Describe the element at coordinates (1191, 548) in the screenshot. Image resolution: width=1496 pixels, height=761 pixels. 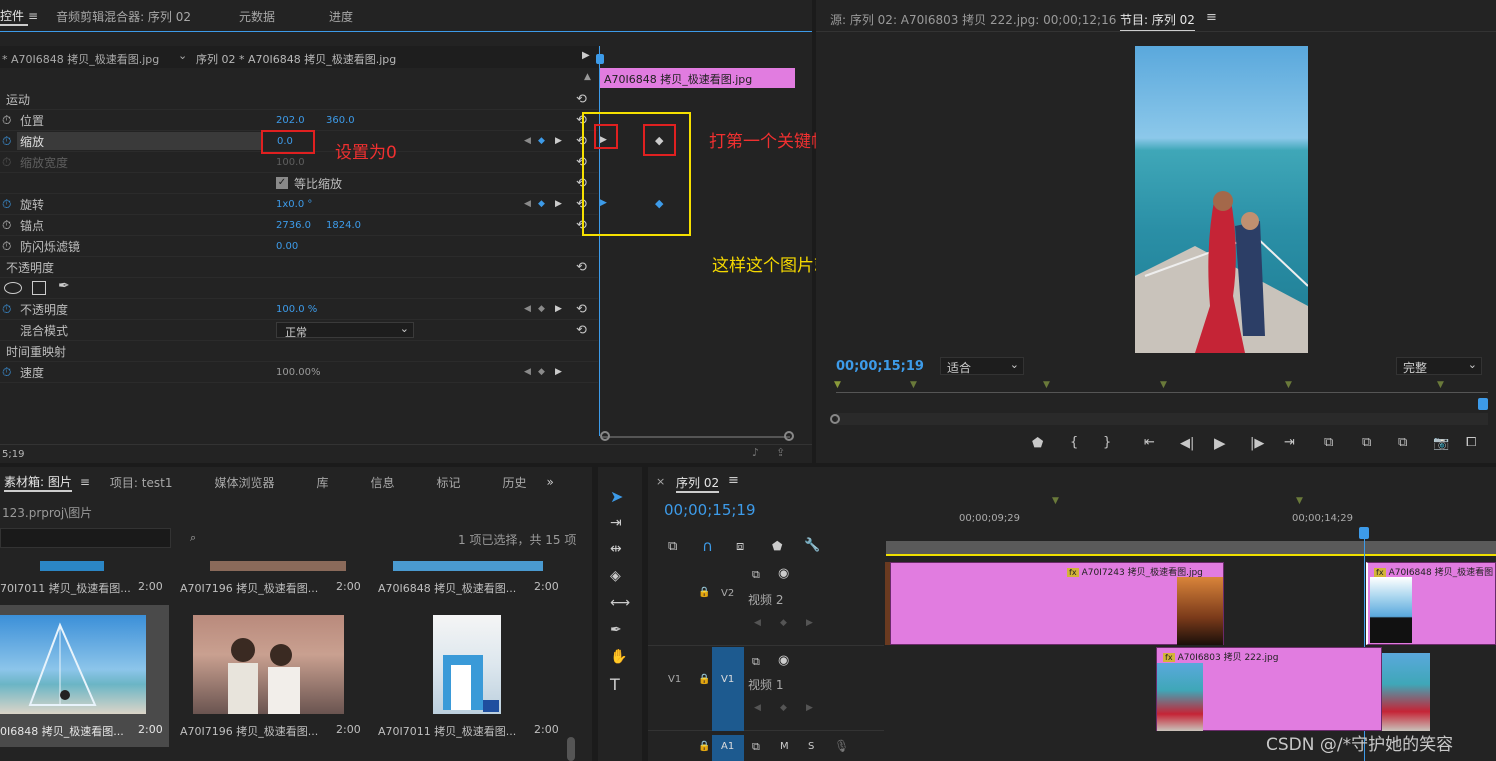
I see `work-area-bar` at that location.